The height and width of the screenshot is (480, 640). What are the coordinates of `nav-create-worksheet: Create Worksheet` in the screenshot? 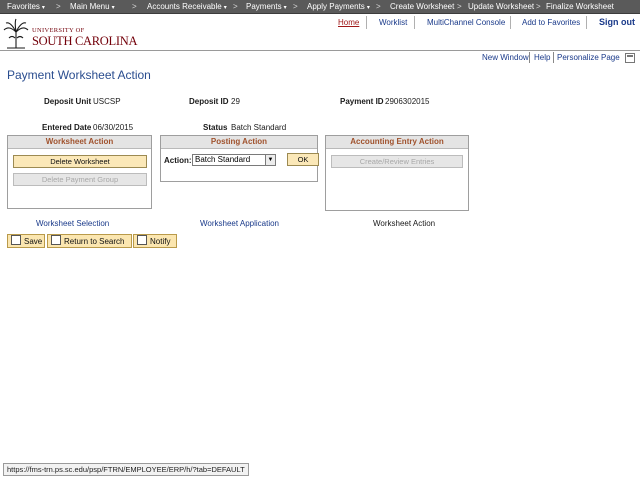 It's located at (422, 6).